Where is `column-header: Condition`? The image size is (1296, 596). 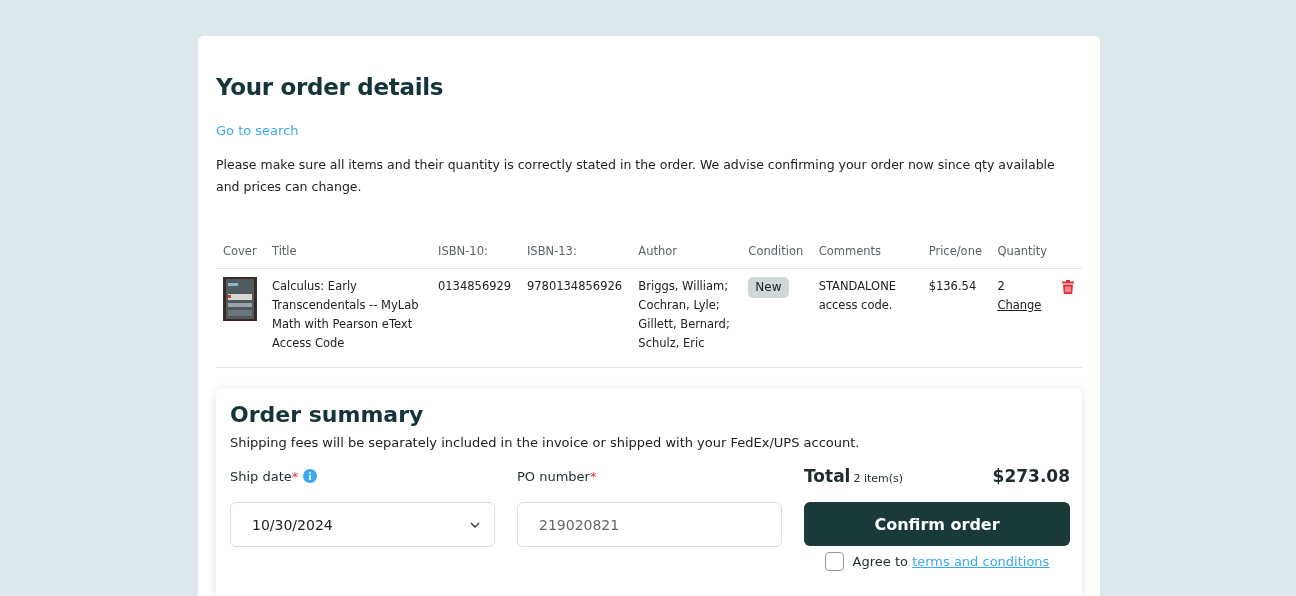
column-header: Condition is located at coordinates (776, 253).